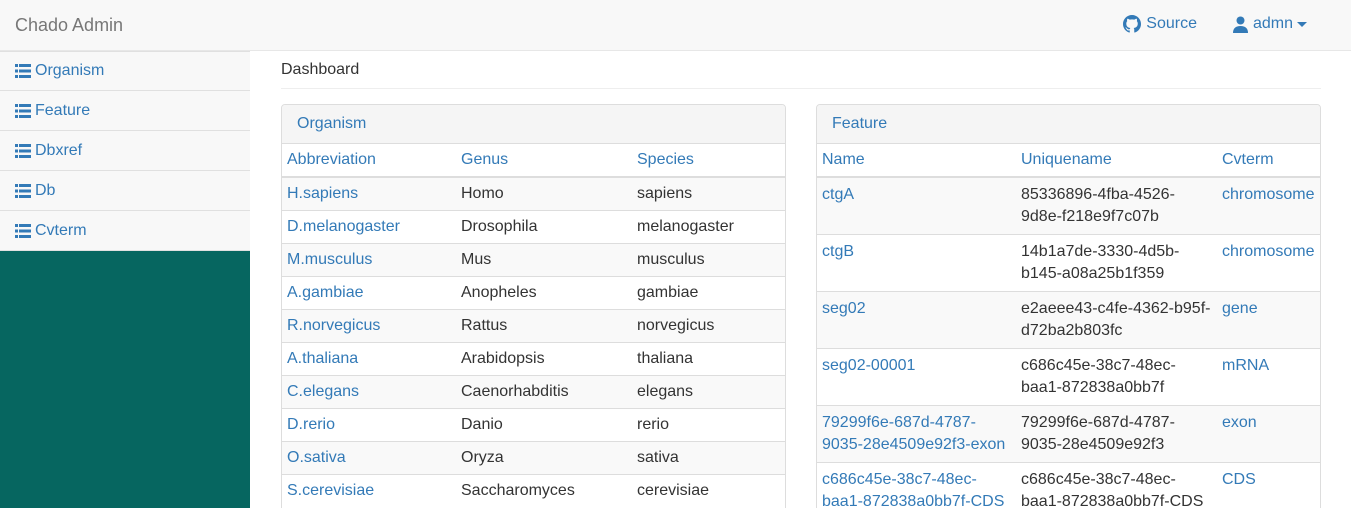  Describe the element at coordinates (1240, 24) in the screenshot. I see `user-icon` at that location.